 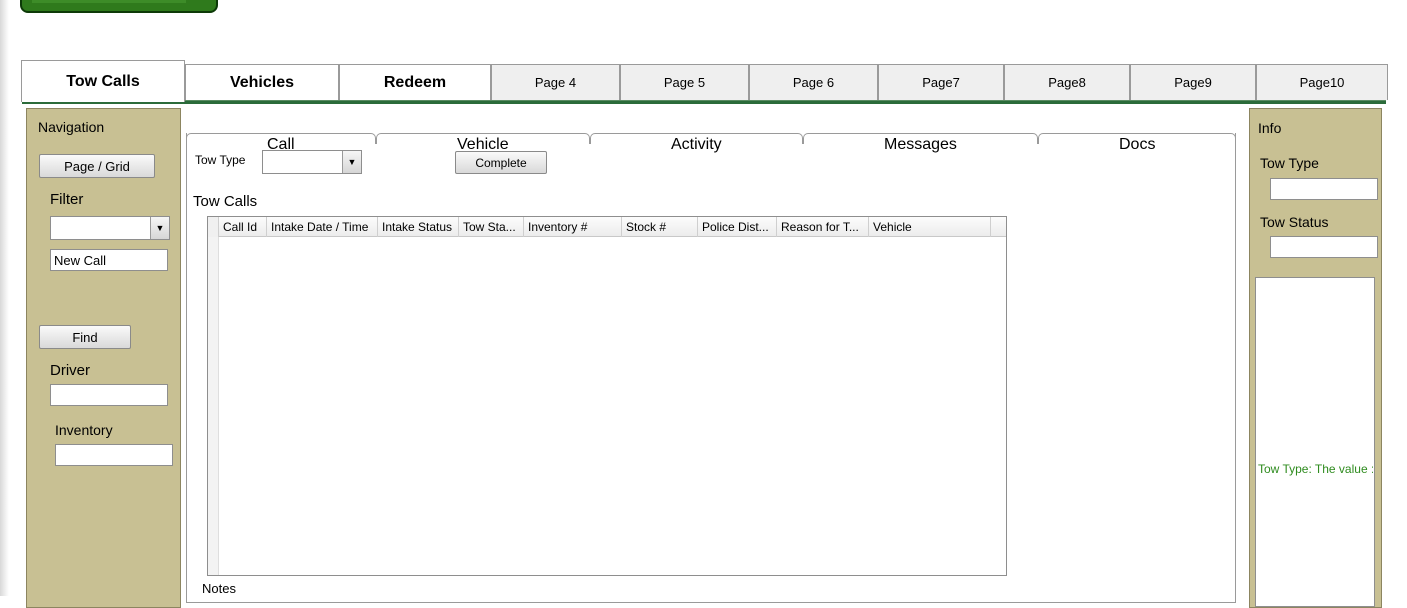 What do you see at coordinates (213, 227) in the screenshot?
I see `grid-corner` at bounding box center [213, 227].